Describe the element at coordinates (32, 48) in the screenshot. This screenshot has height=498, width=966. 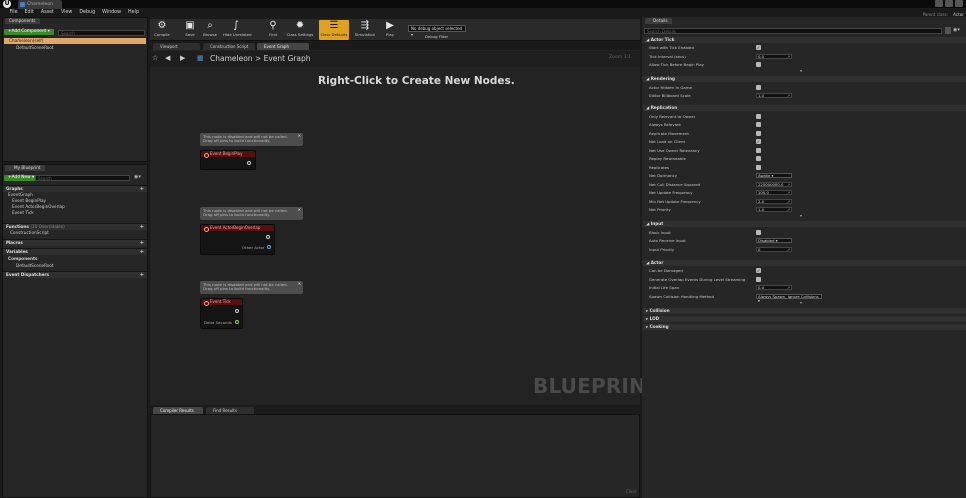
I see `component-item-defaultsceneroot: DefaultSceneRoot` at that location.